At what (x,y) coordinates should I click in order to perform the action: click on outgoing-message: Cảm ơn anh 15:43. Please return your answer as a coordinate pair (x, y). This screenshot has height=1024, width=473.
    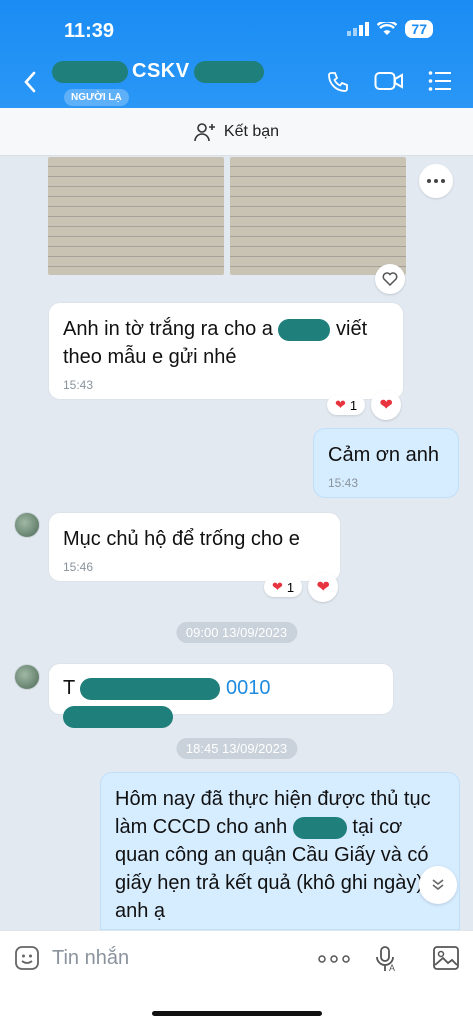
    Looking at the image, I should click on (386, 463).